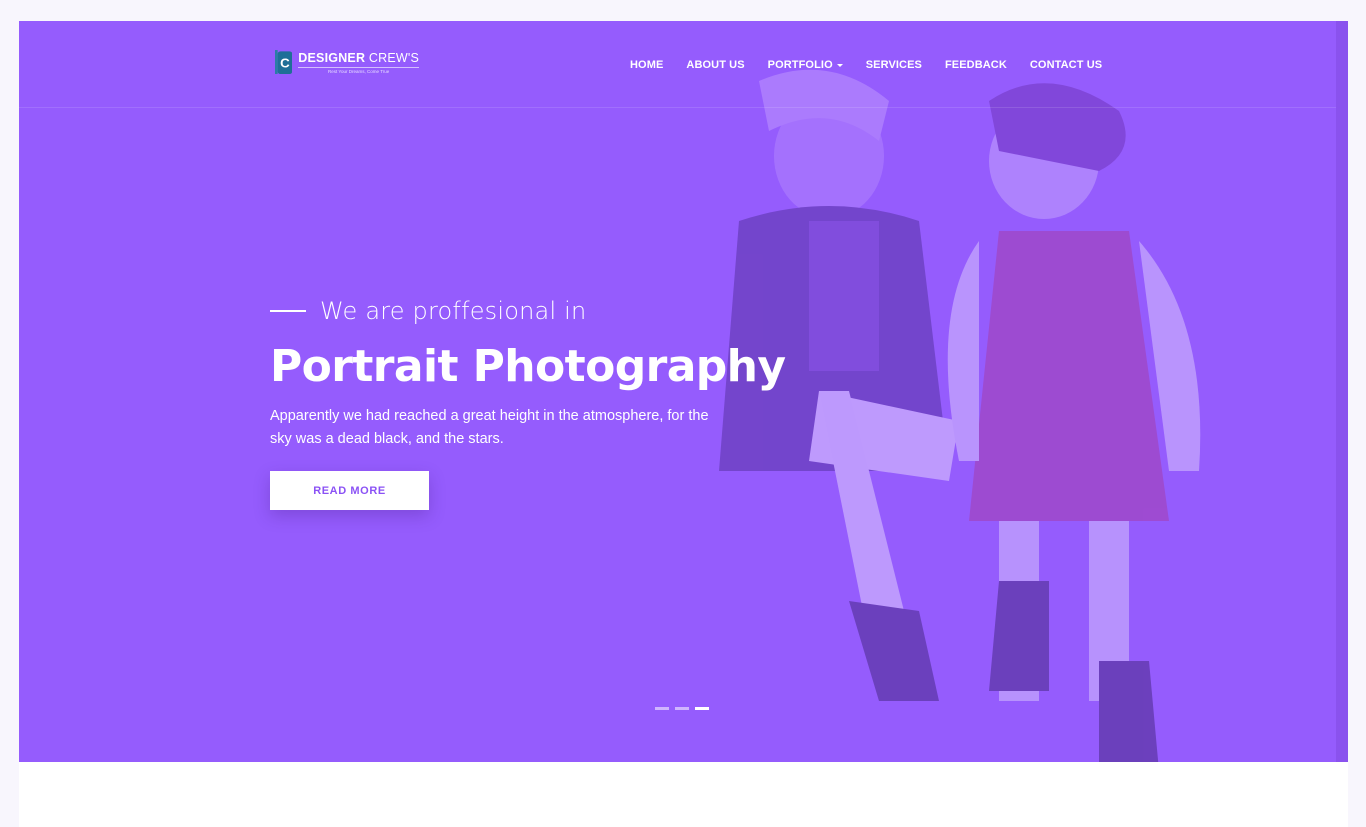 Image resolution: width=1366 pixels, height=827 pixels. What do you see at coordinates (349, 490) in the screenshot?
I see `read-more-button: READ MORE` at bounding box center [349, 490].